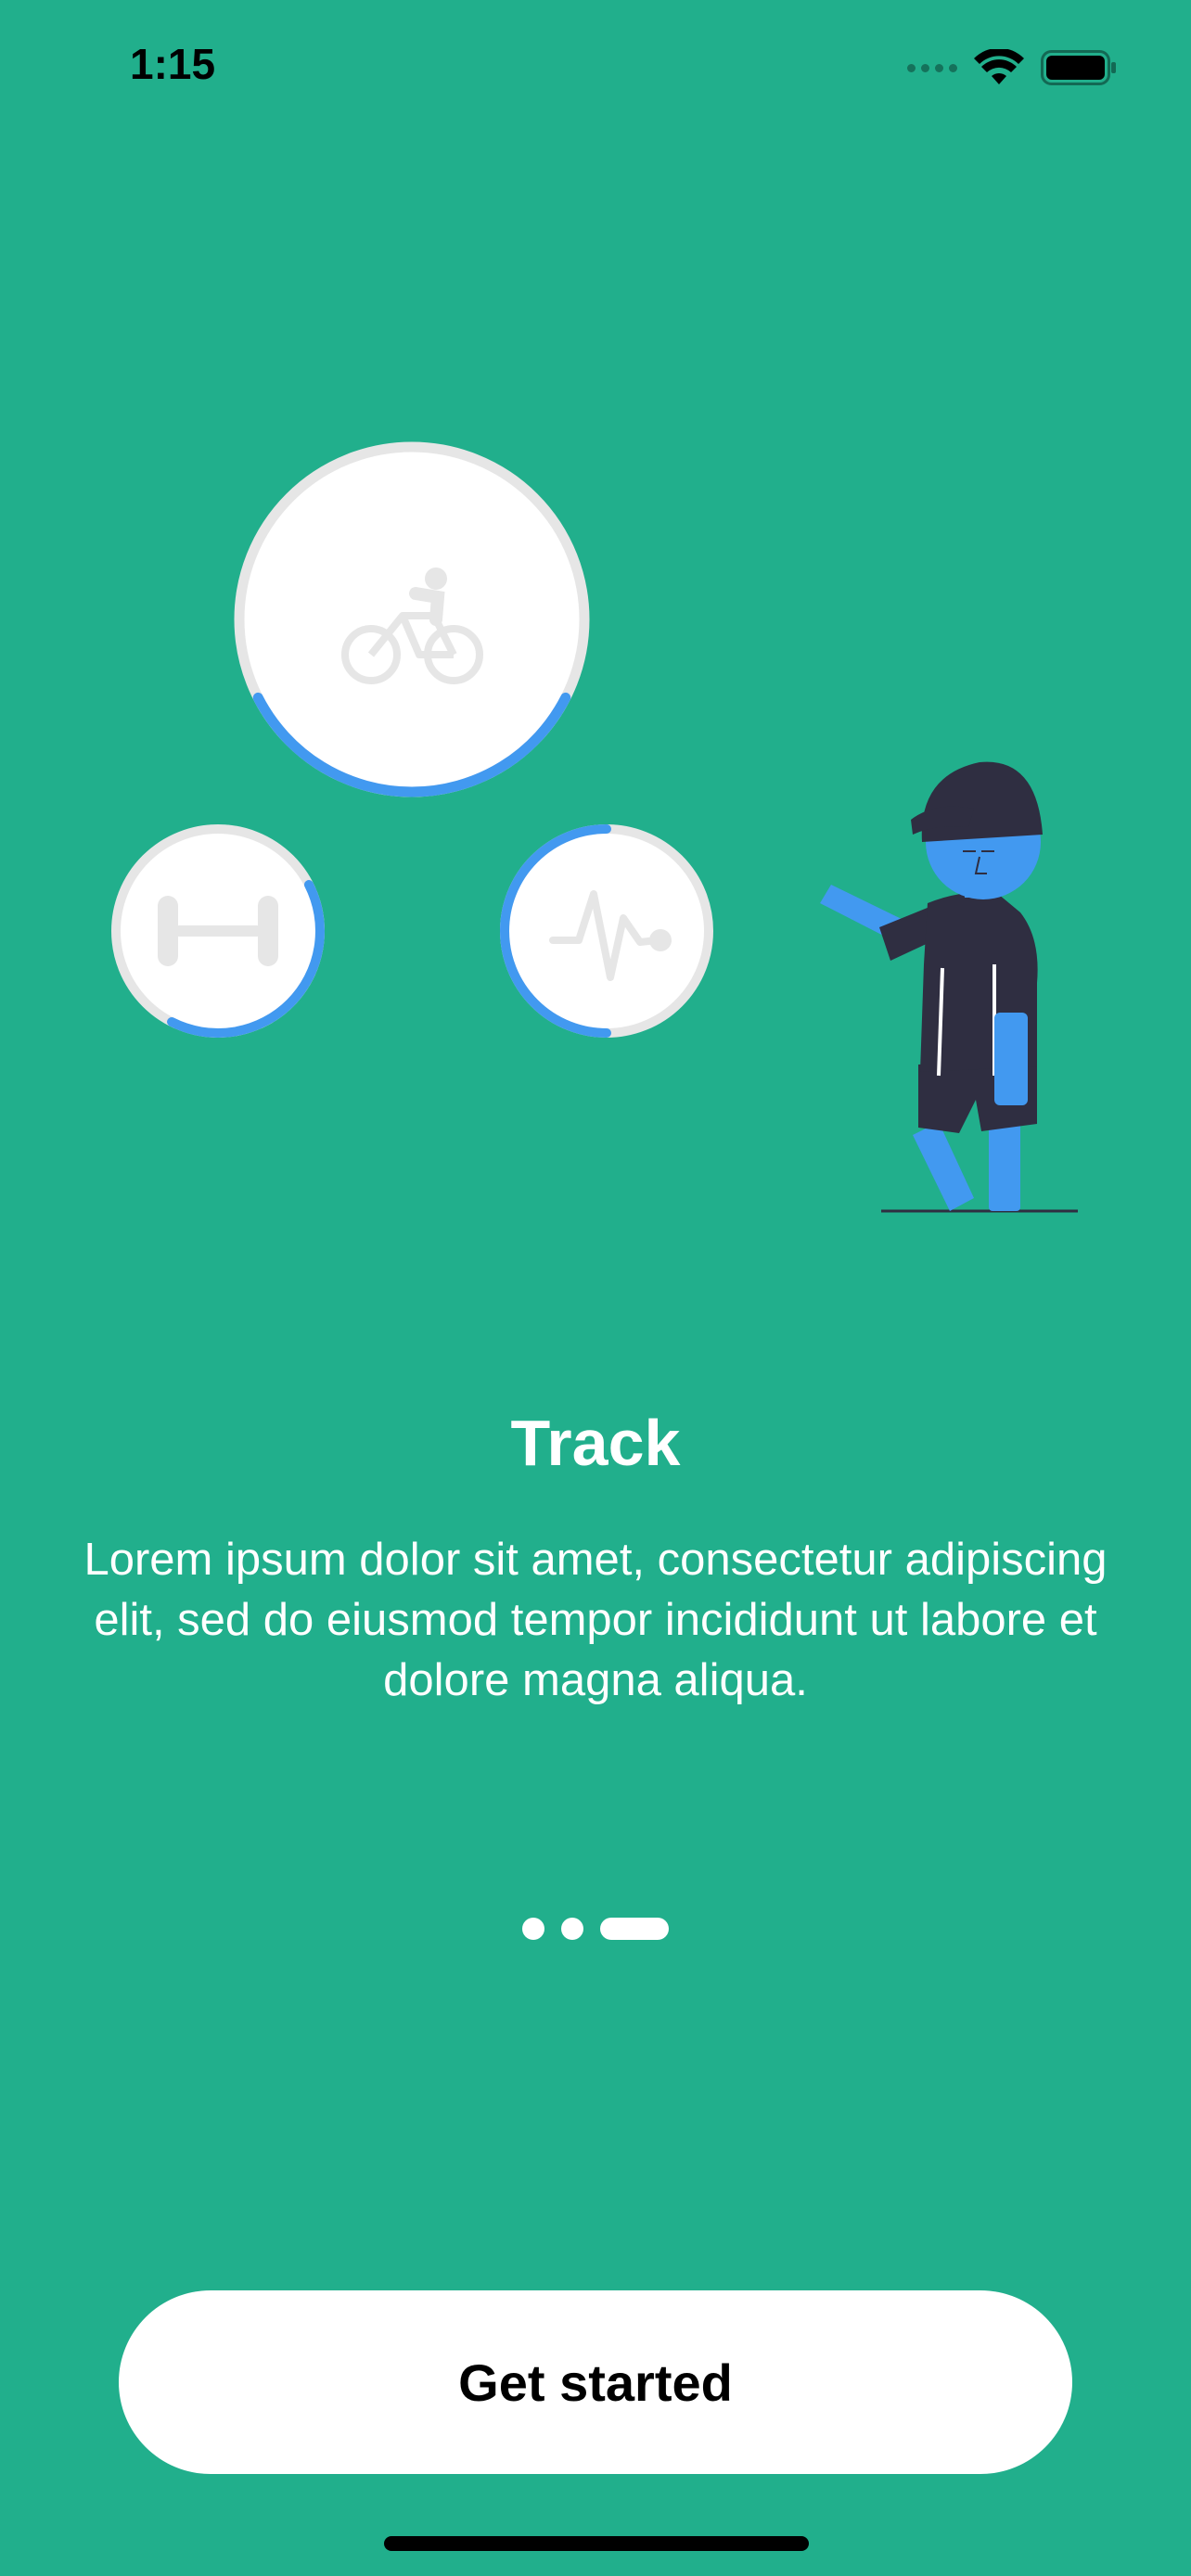 This screenshot has height=2576, width=1191. Describe the element at coordinates (412, 619) in the screenshot. I see `bicycle-progress-ring` at that location.